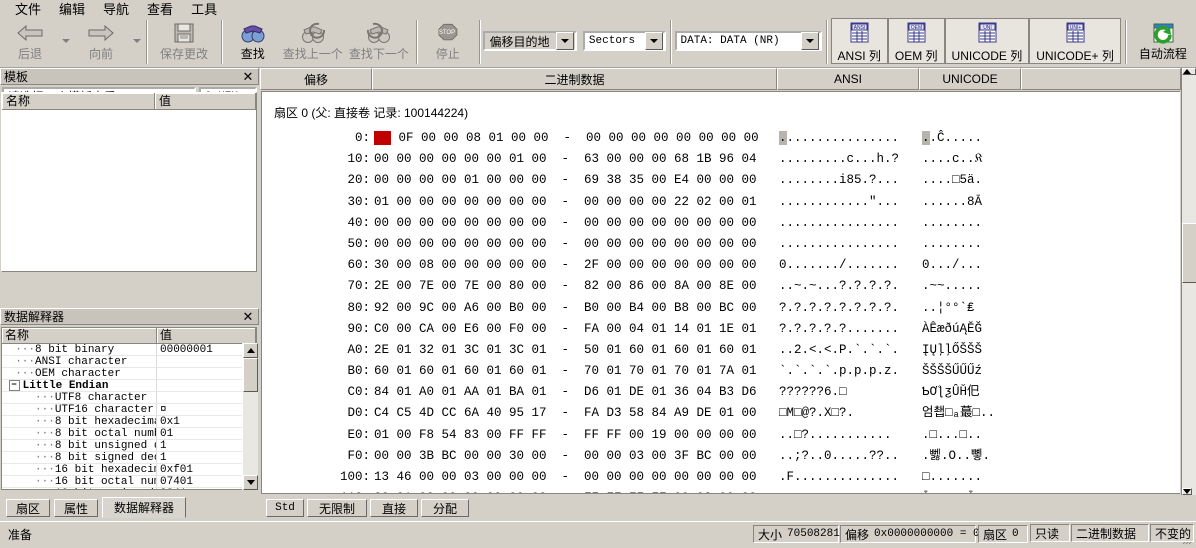 This screenshot has height=548, width=1196. I want to click on close-icon-2: ✕, so click(248, 316).